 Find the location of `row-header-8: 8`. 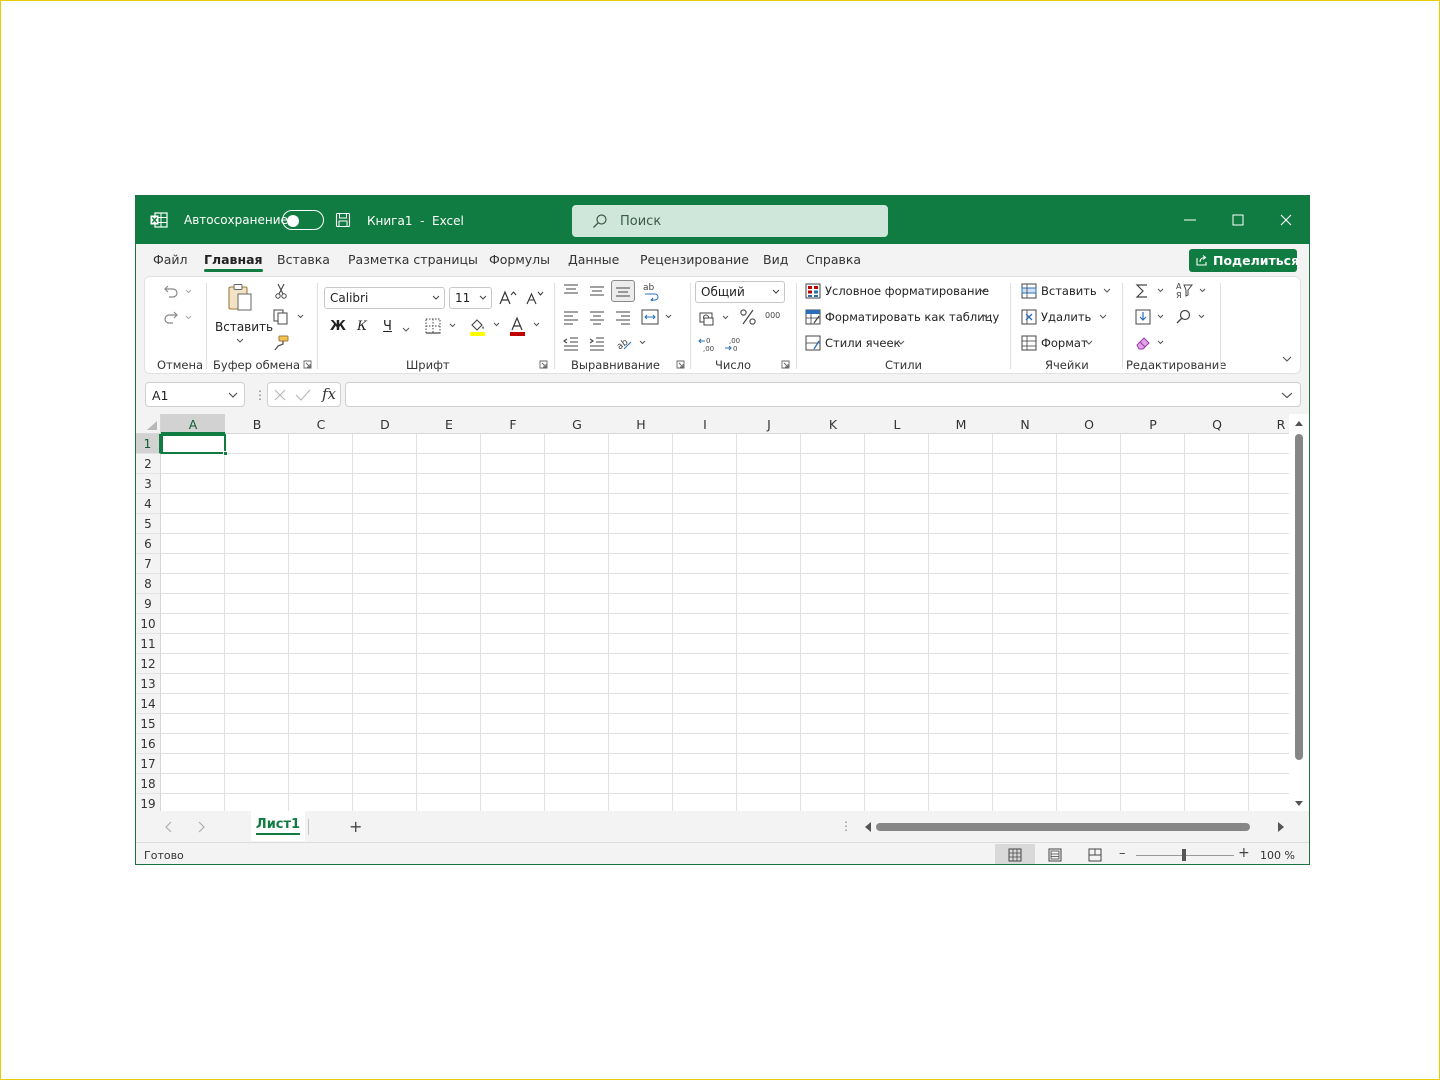

row-header-8: 8 is located at coordinates (148, 584).